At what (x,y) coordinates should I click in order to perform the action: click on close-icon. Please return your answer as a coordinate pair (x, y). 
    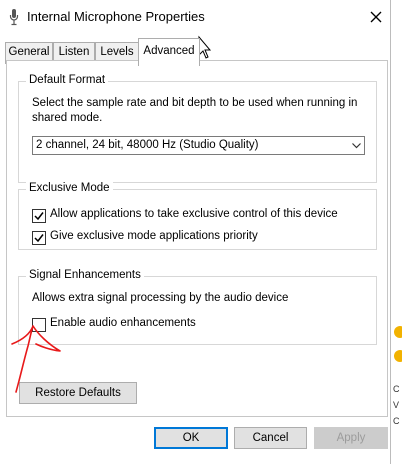
    Looking at the image, I should click on (376, 17).